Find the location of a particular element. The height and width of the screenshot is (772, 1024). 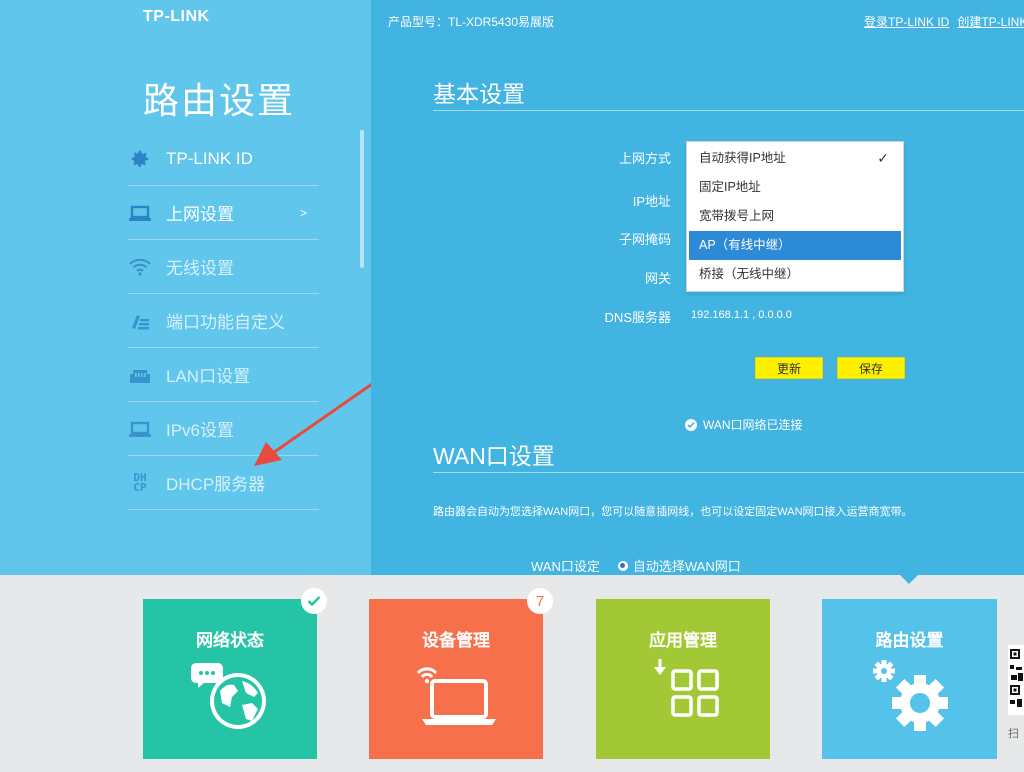

wan-status: WAN口网络已连接 is located at coordinates (744, 424).